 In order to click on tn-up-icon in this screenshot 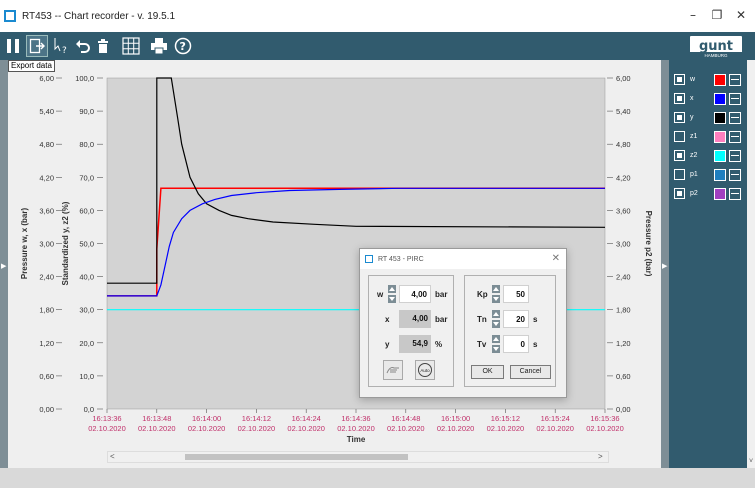, I will do `click(496, 314)`.